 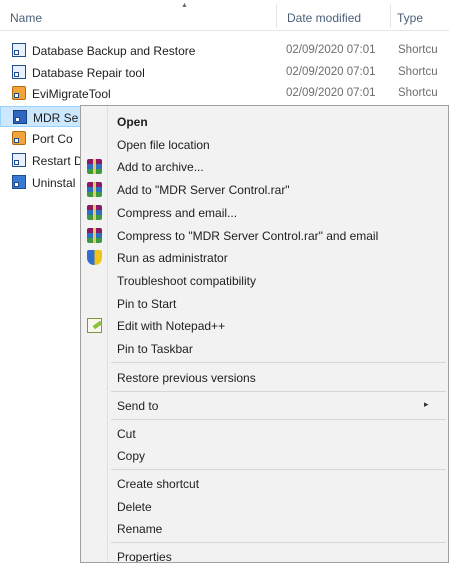 What do you see at coordinates (410, 18) in the screenshot?
I see `column-header-type: Type` at bounding box center [410, 18].